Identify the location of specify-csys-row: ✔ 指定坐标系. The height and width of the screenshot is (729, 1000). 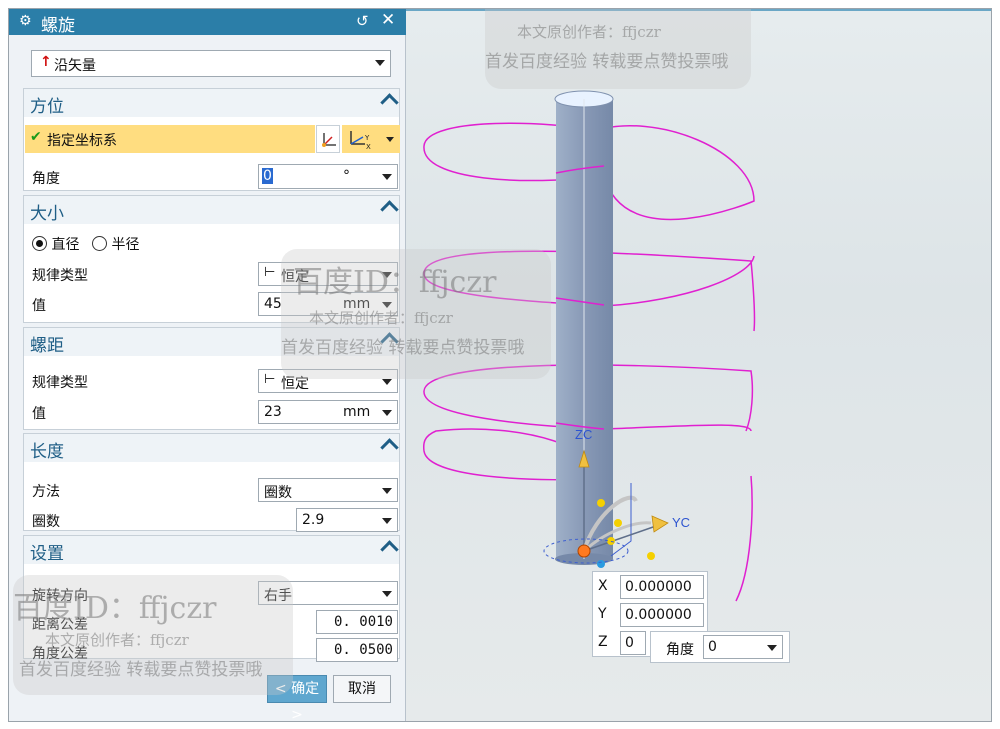
(170, 139).